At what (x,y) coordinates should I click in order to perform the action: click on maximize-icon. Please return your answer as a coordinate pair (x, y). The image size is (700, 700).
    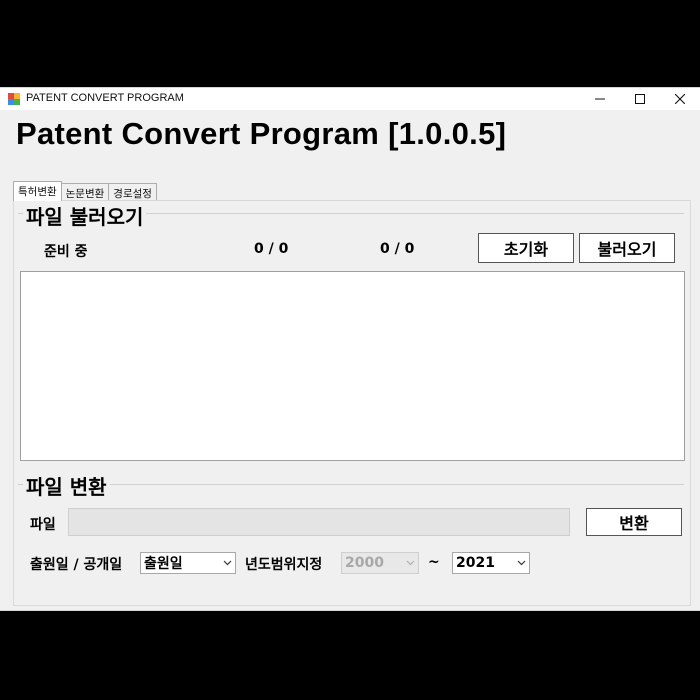
    Looking at the image, I should click on (640, 99).